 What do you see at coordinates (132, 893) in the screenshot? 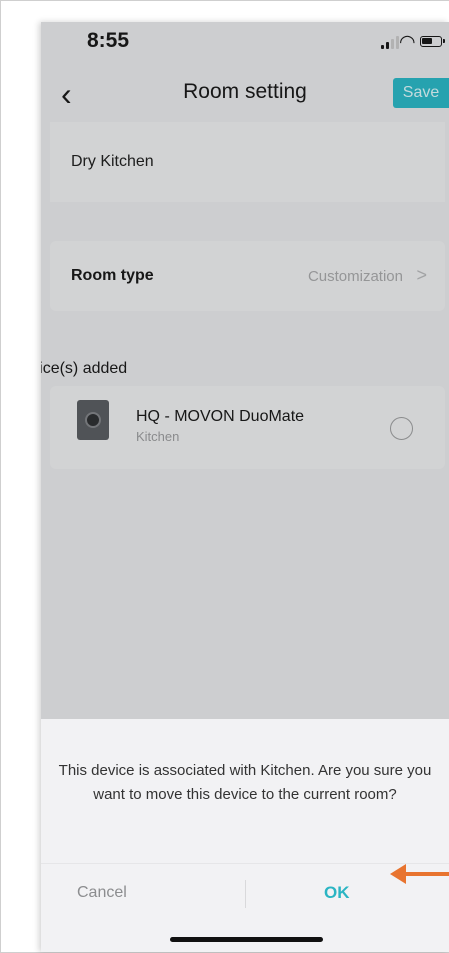
I see `cancel-button: Cancel` at bounding box center [132, 893].